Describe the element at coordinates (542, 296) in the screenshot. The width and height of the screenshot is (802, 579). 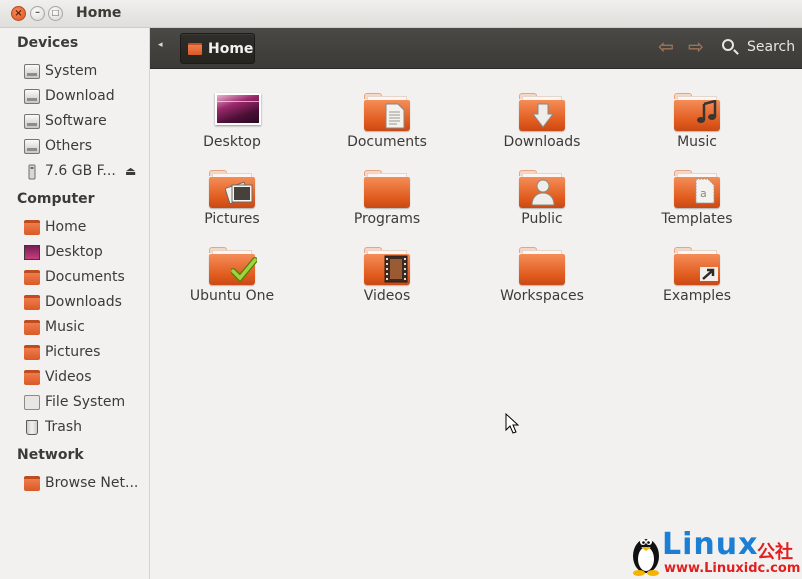
I see `file-item-label: Workspaces` at that location.